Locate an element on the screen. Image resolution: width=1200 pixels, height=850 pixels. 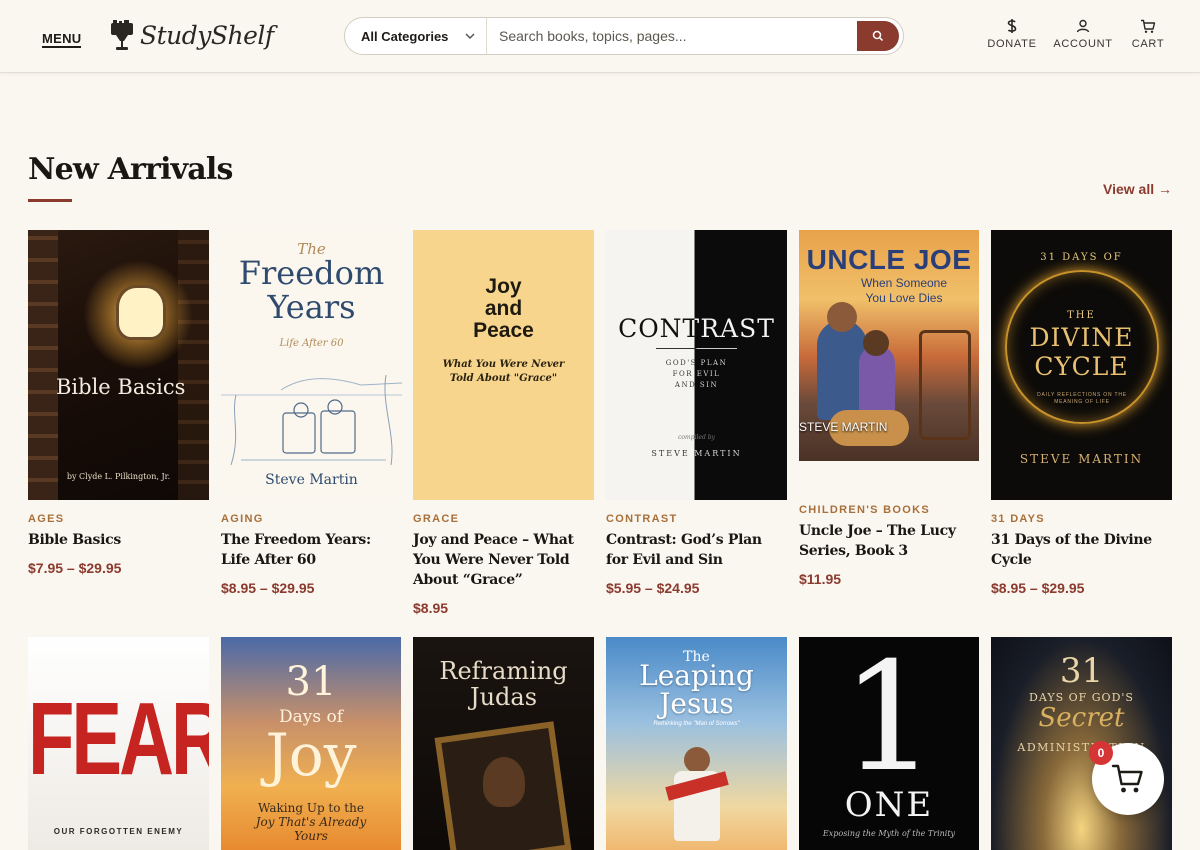
cover-subtitle-2: Joy That's Already is located at coordinates (311, 822).